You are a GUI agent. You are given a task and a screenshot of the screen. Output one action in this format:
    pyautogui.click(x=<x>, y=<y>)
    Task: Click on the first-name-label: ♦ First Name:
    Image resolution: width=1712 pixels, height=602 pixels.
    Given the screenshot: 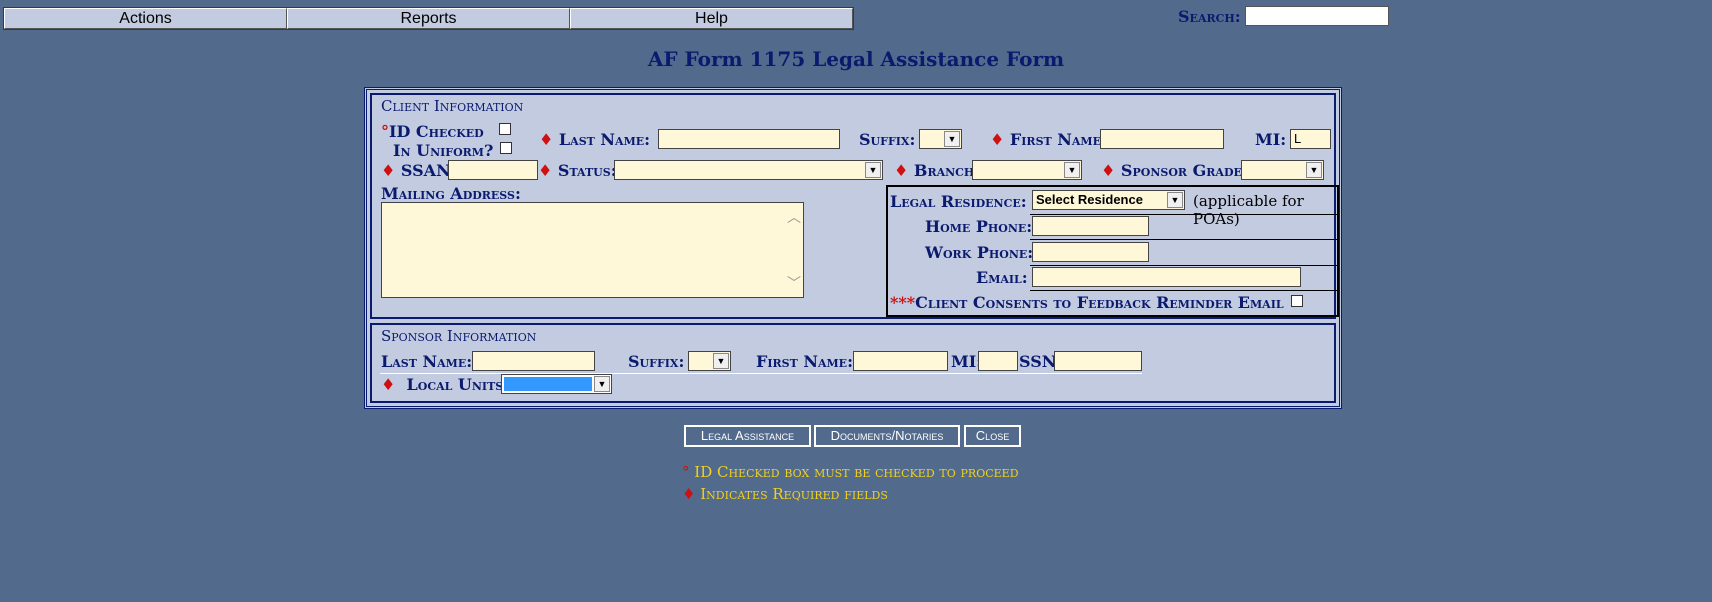 What is the action you would take?
    pyautogui.click(x=1048, y=139)
    